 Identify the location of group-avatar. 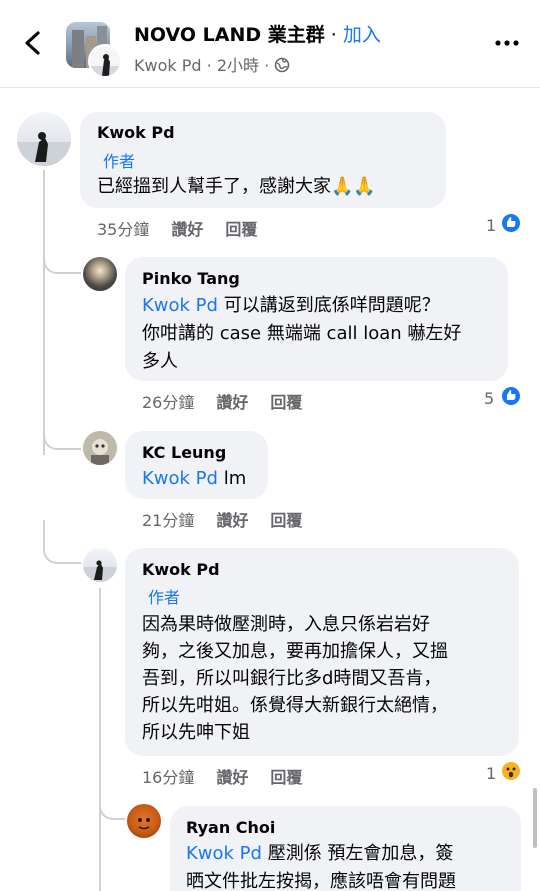
(94, 50).